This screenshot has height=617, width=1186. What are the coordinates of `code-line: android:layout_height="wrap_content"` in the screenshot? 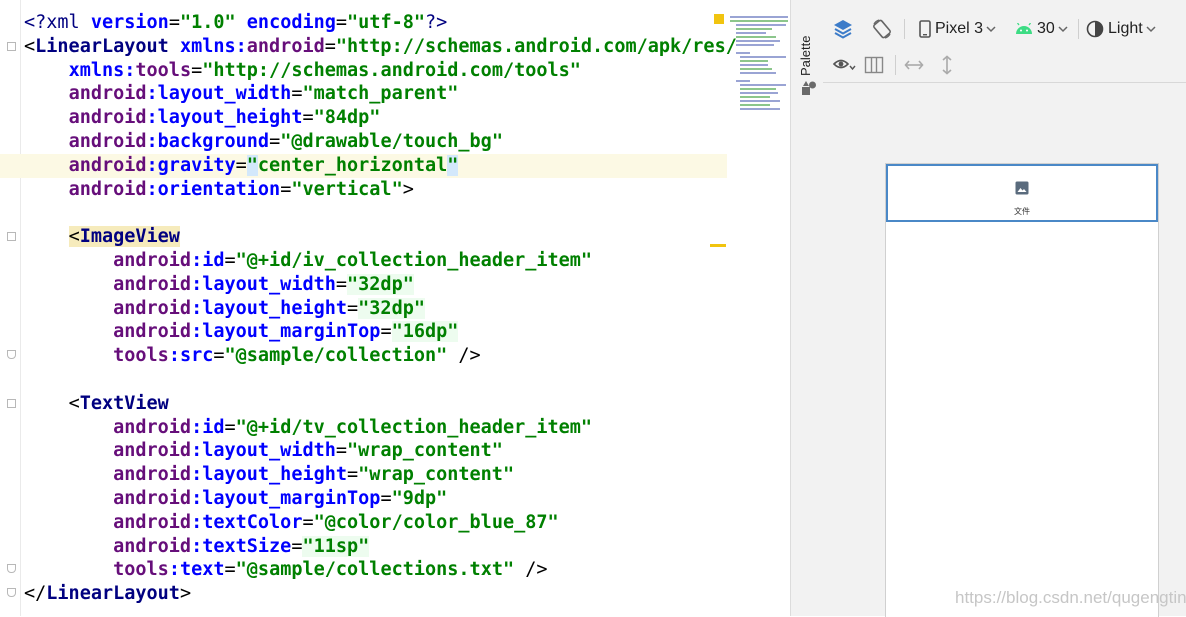 It's located at (375, 475).